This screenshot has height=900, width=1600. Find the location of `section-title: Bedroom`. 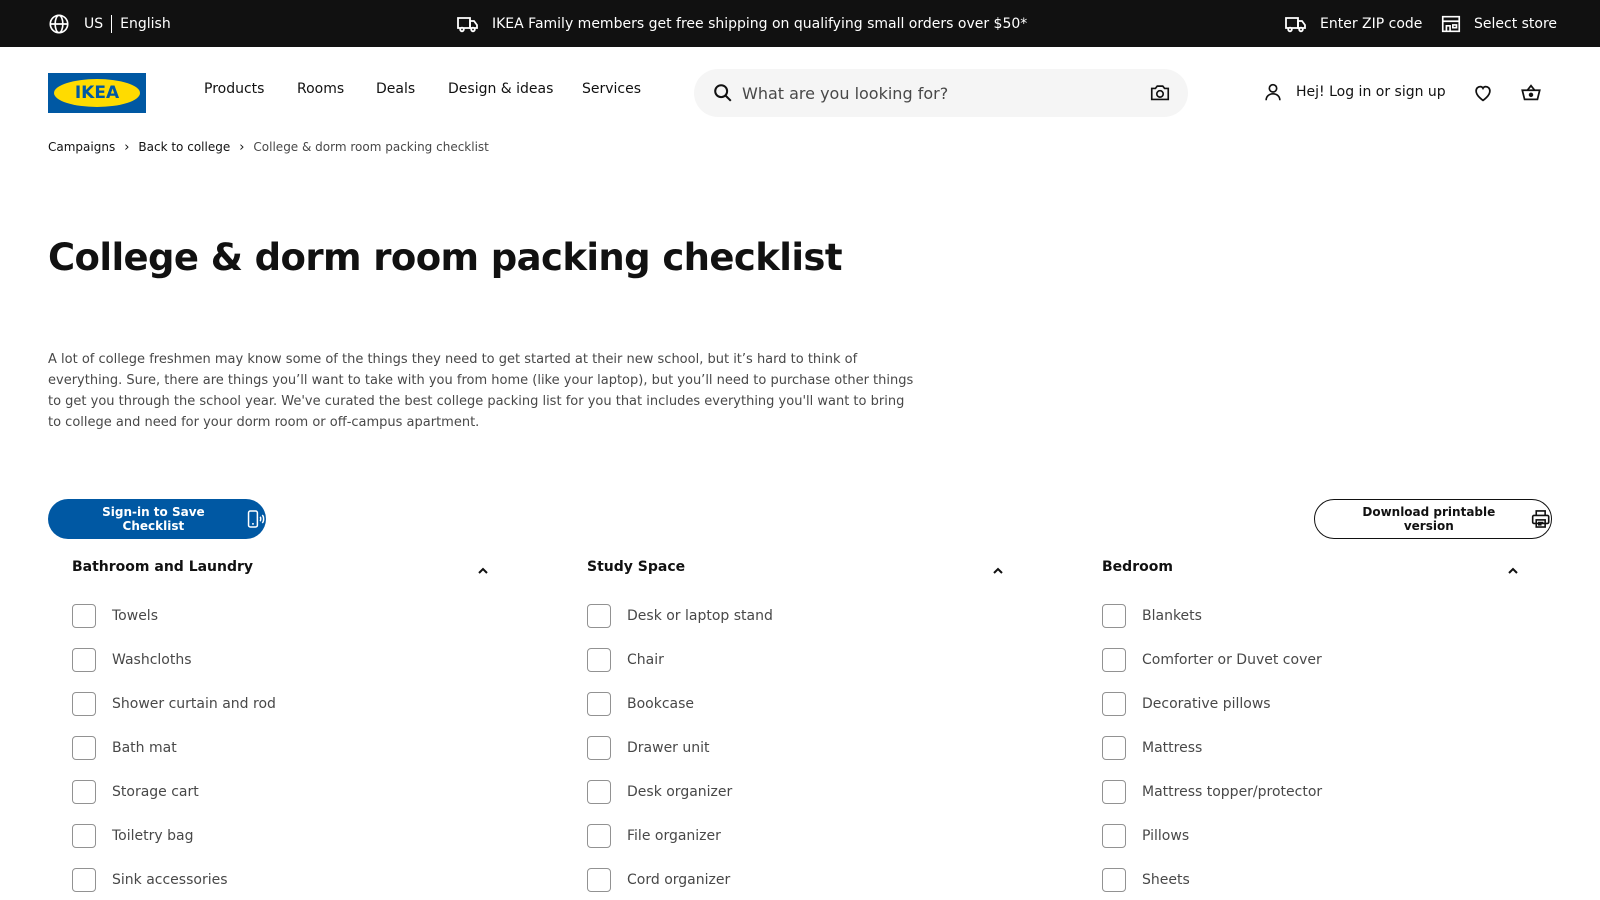

section-title: Bedroom is located at coordinates (1137, 567).